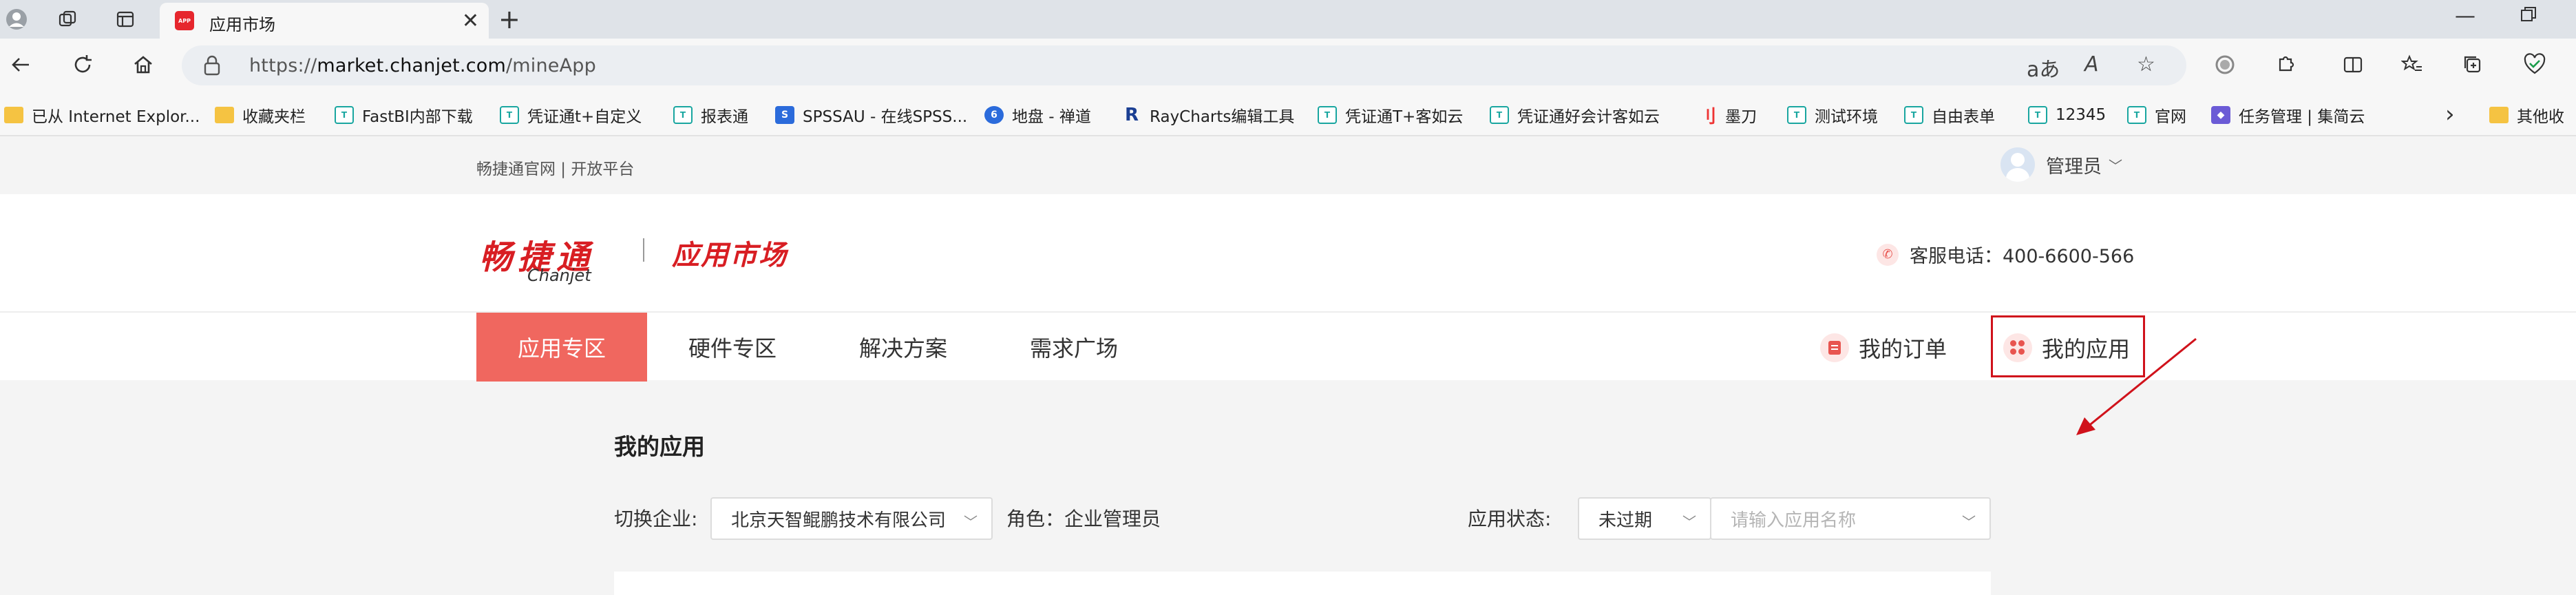  Describe the element at coordinates (242, 25) in the screenshot. I see `tab-title: 应用市场` at that location.